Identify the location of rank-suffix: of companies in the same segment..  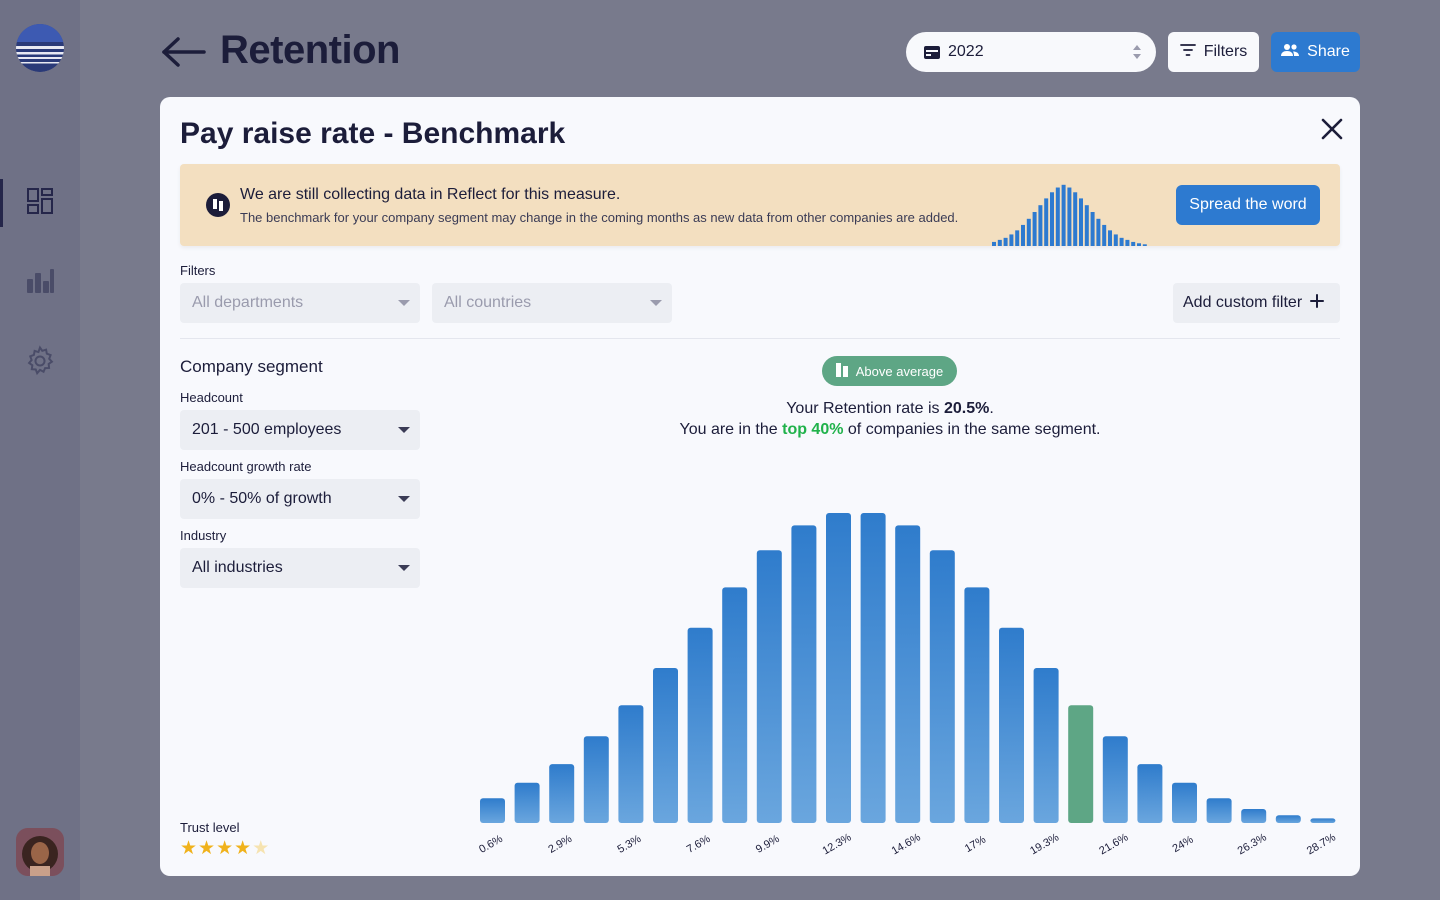
(972, 429).